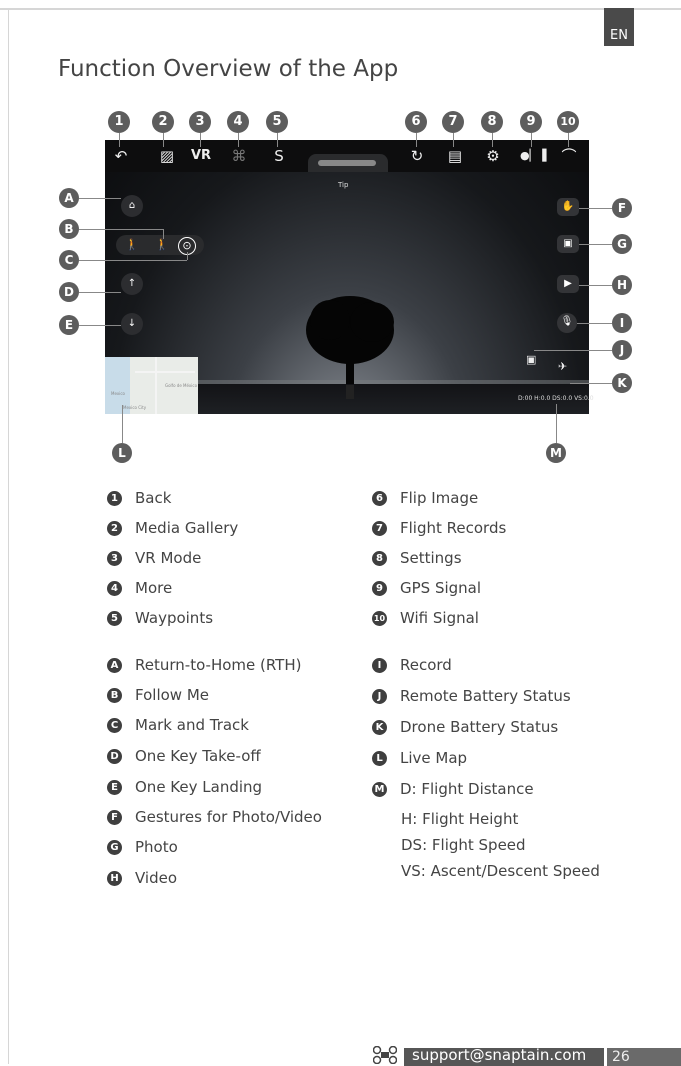 The width and height of the screenshot is (681, 1066). I want to click on left-rule, so click(8, 536).